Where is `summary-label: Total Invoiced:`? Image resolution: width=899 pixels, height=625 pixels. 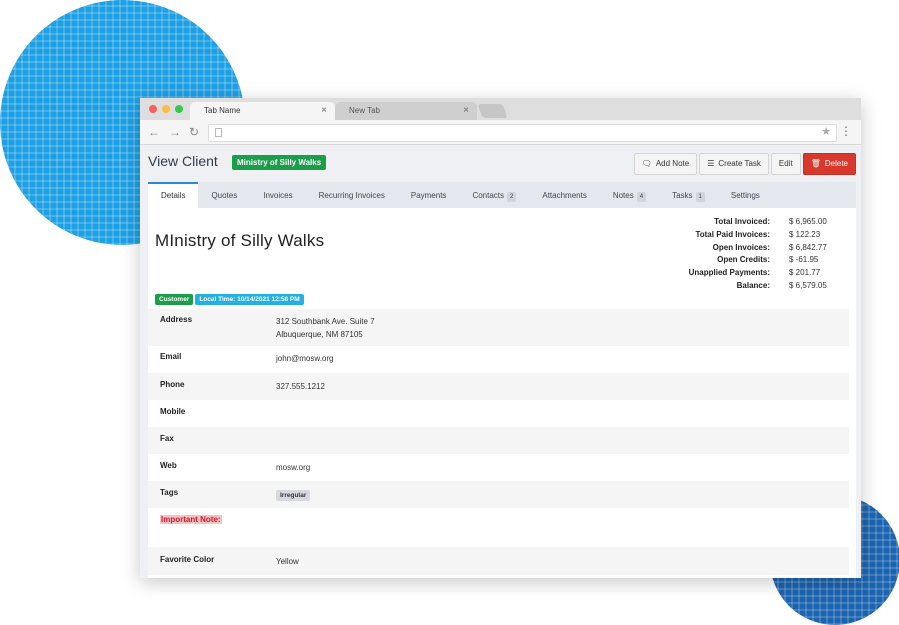
summary-label: Total Invoiced: is located at coordinates (742, 221).